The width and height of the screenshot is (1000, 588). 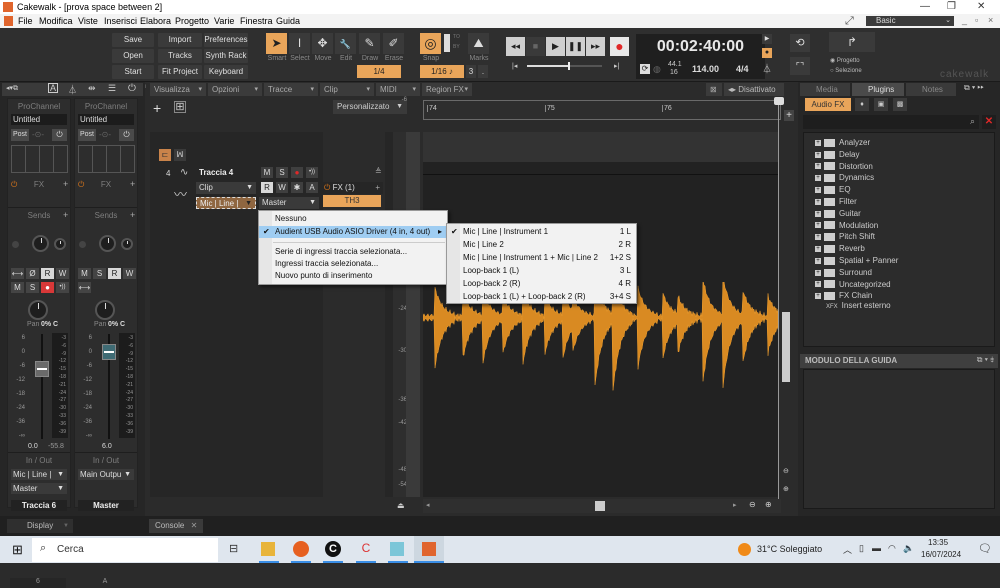 What do you see at coordinates (393, 43) in the screenshot?
I see `erase-tool-button: ✐` at bounding box center [393, 43].